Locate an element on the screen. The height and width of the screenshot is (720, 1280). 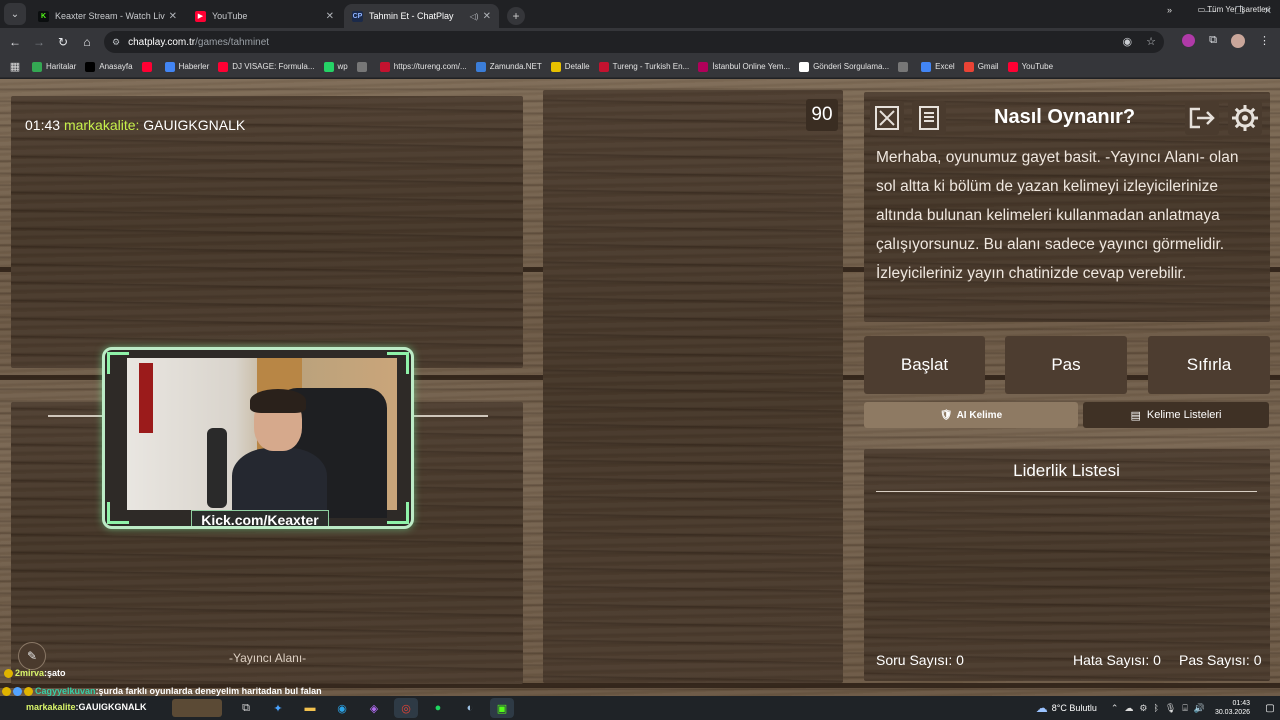
chevron-up-icon: ⌃ is located at coordinates (1115, 708).